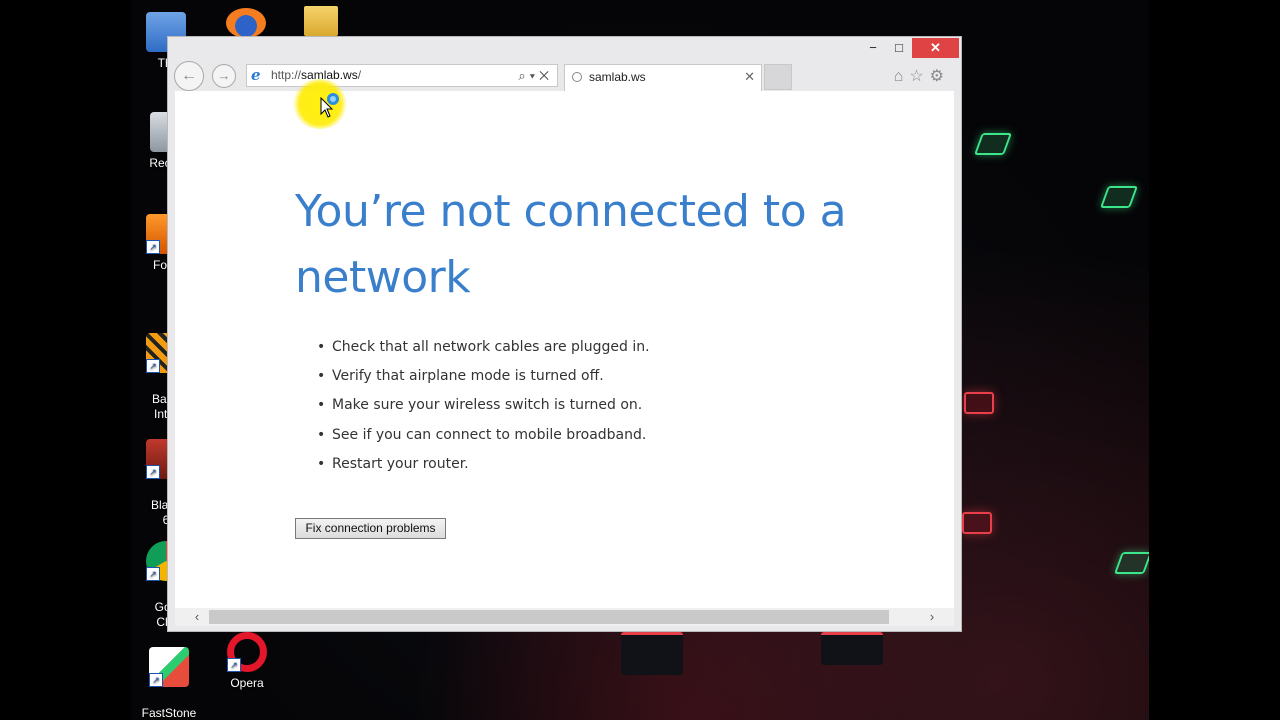  Describe the element at coordinates (940, 76) in the screenshot. I see `settings-icon: ⚙` at that location.